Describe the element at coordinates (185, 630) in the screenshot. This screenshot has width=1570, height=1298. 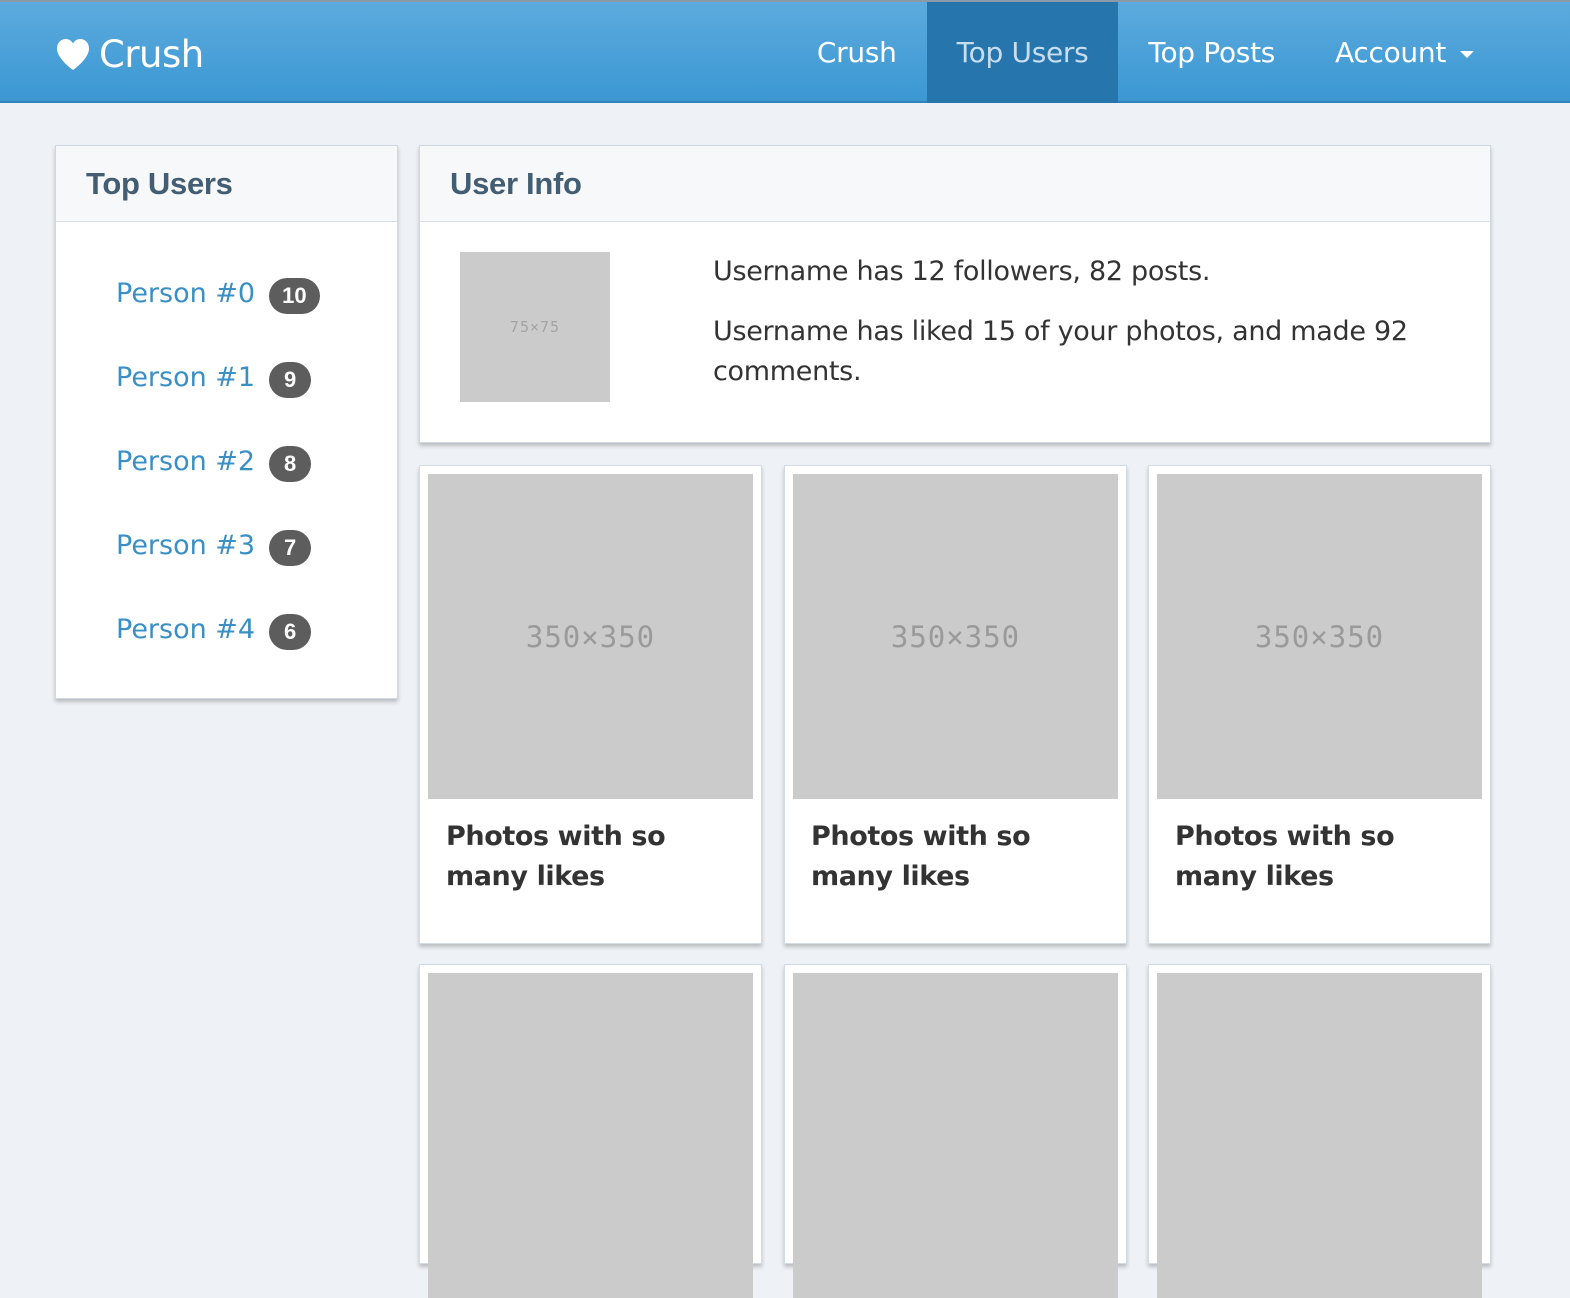
I see `user-link: Person #4` at that location.